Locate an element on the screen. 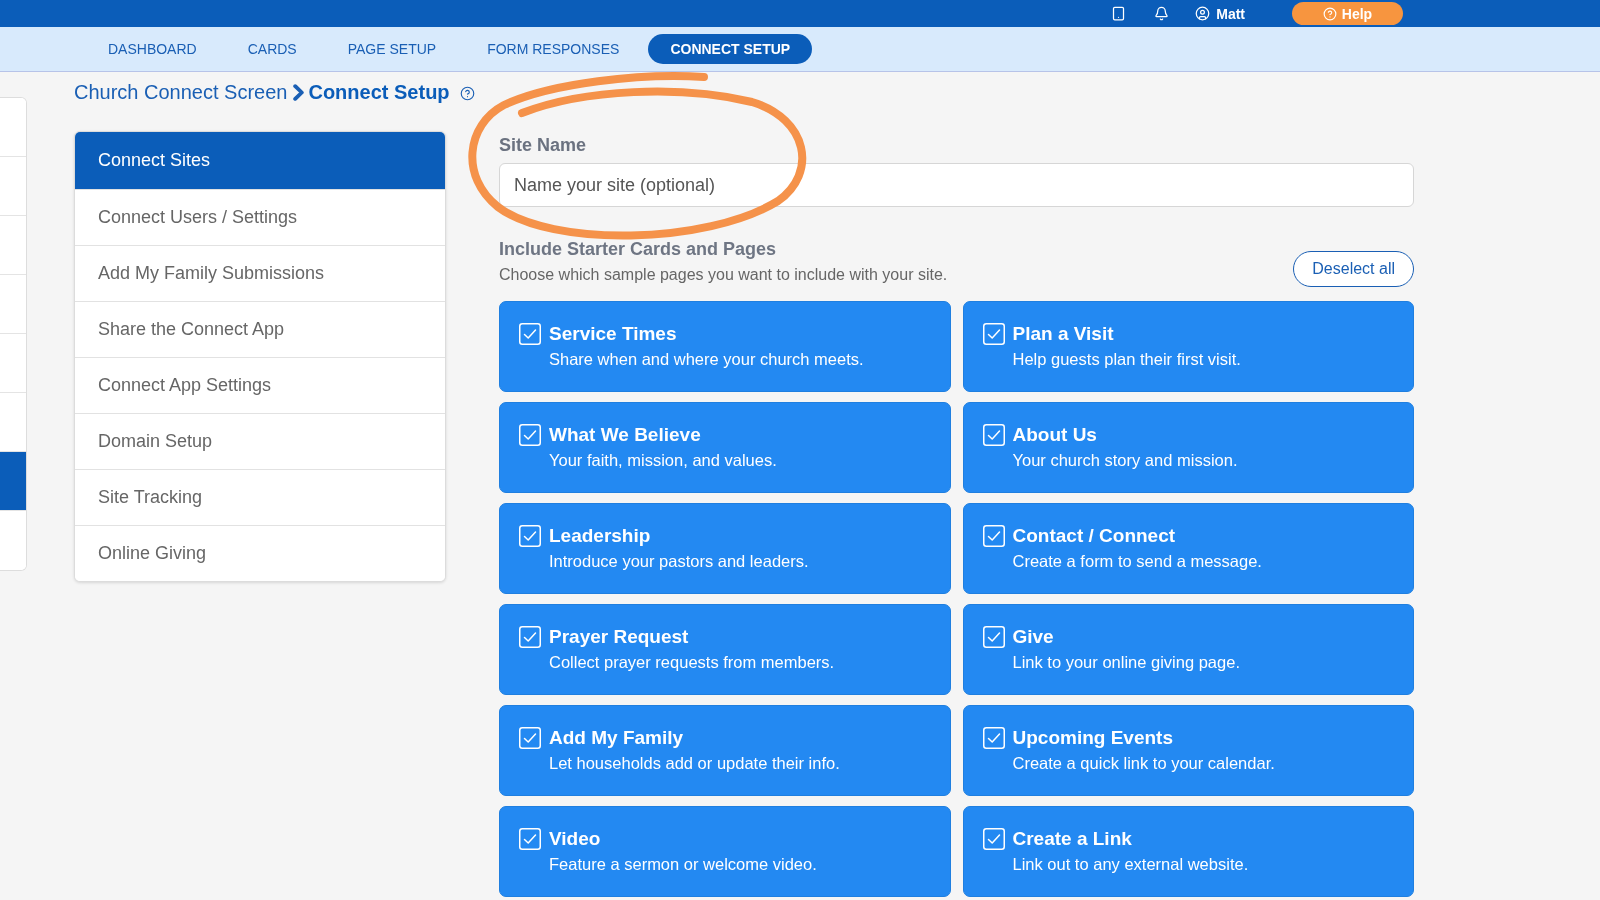 This screenshot has height=900, width=1600. nav-tab: CARDS is located at coordinates (272, 49).